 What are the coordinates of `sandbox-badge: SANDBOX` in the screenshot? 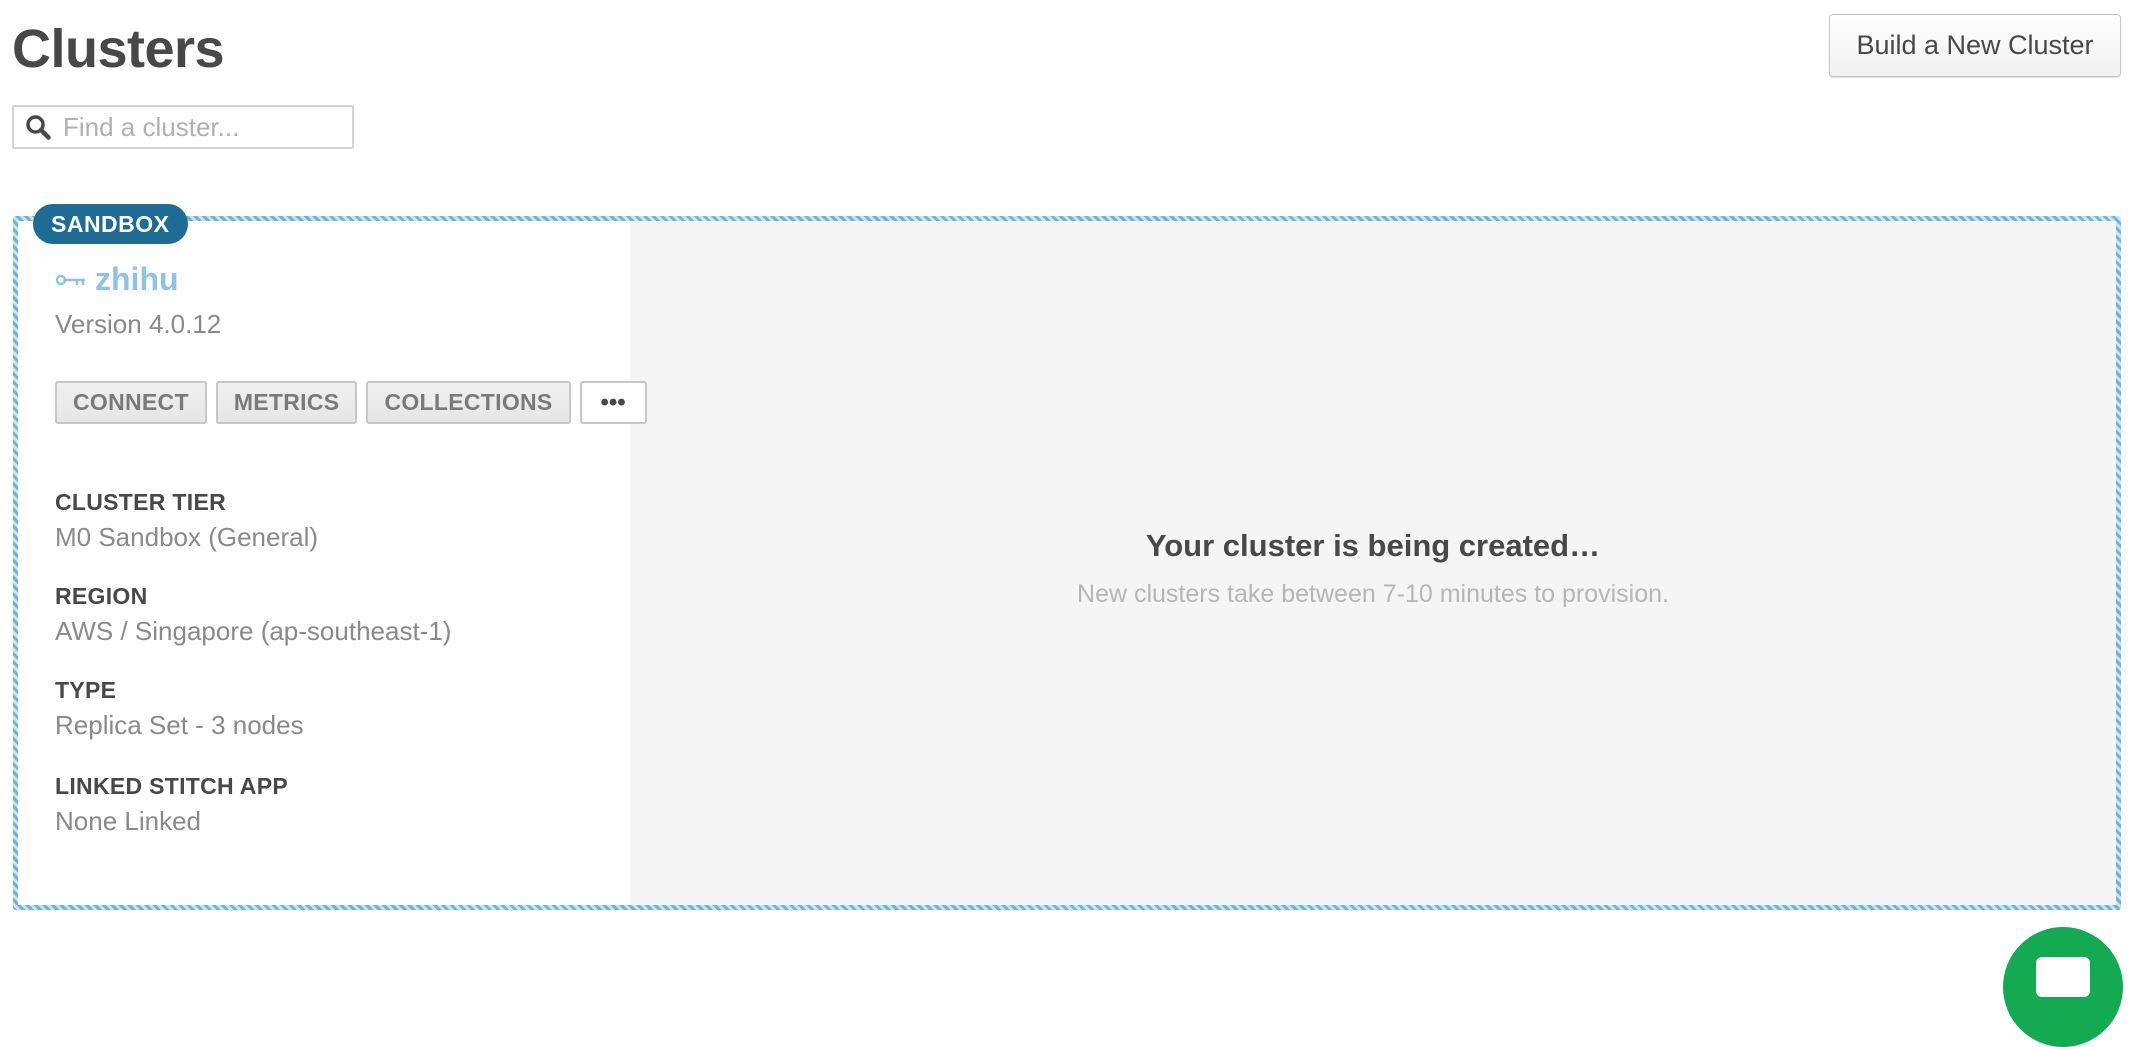 It's located at (110, 224).